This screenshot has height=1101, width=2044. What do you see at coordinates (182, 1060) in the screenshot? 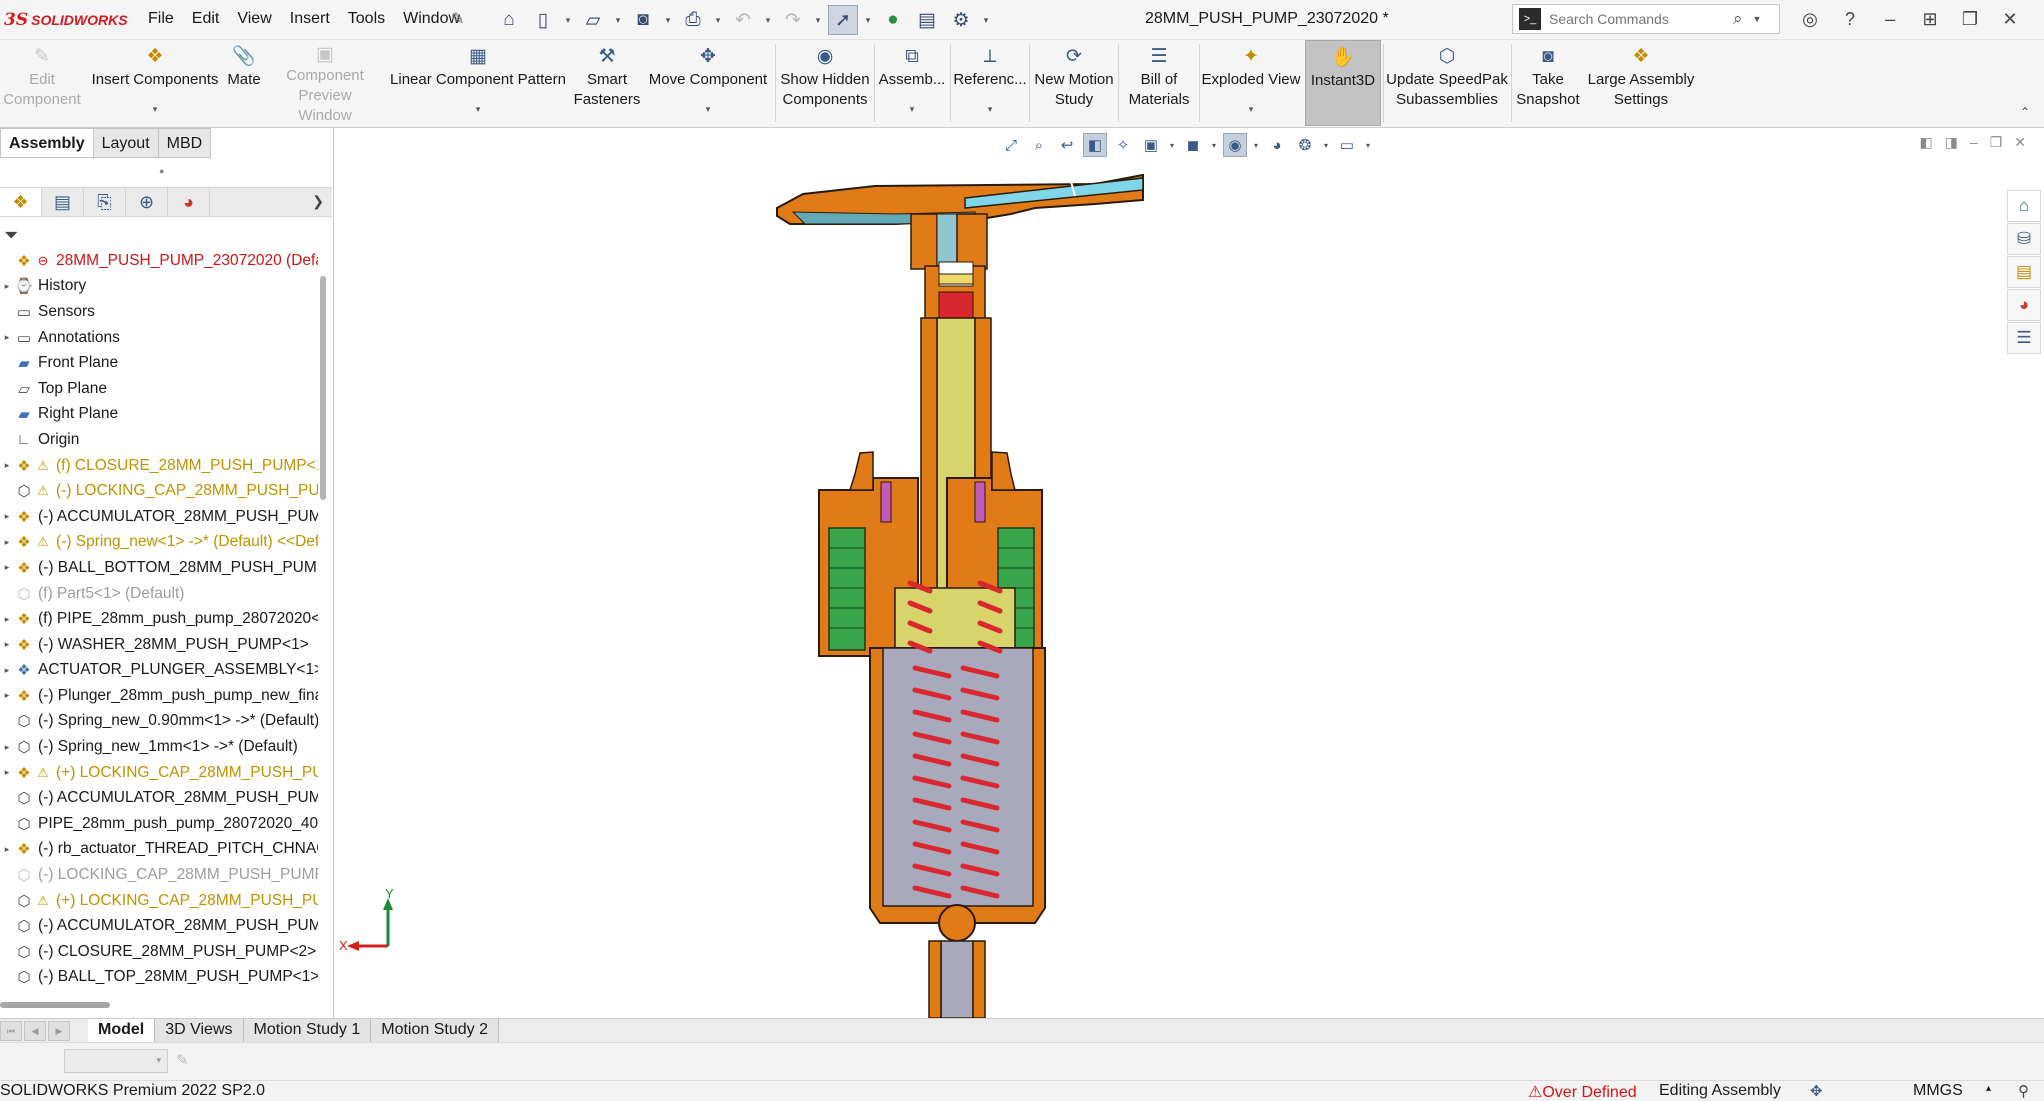
I see `calculator-icon: ✎` at bounding box center [182, 1060].